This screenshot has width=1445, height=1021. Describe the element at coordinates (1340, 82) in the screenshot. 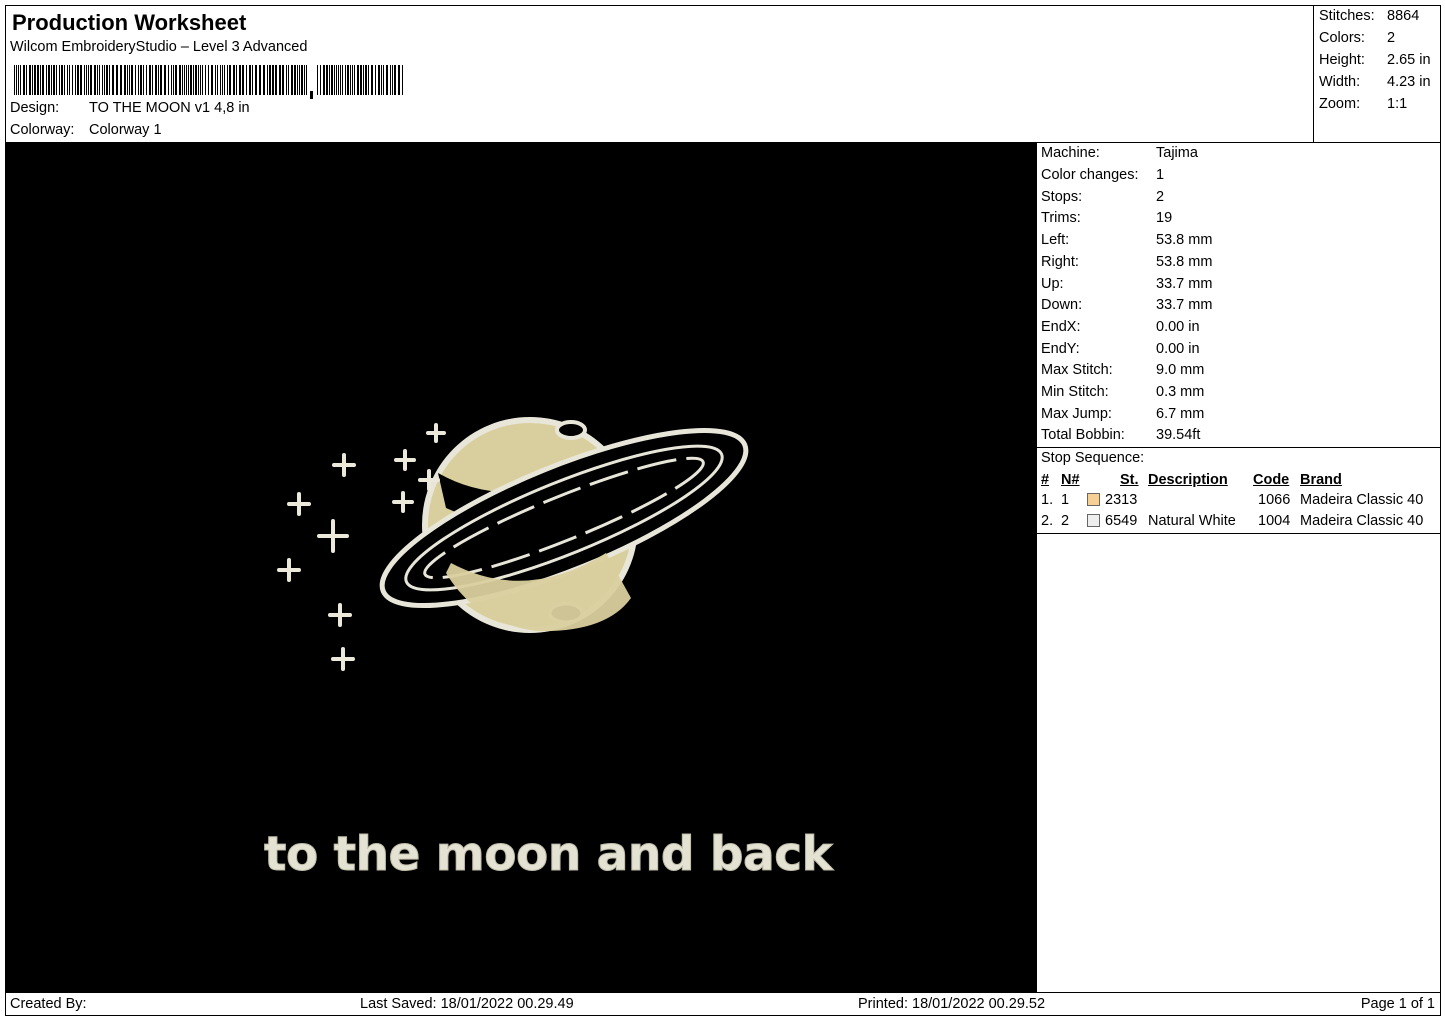

I see `width-label: Width:` at that location.